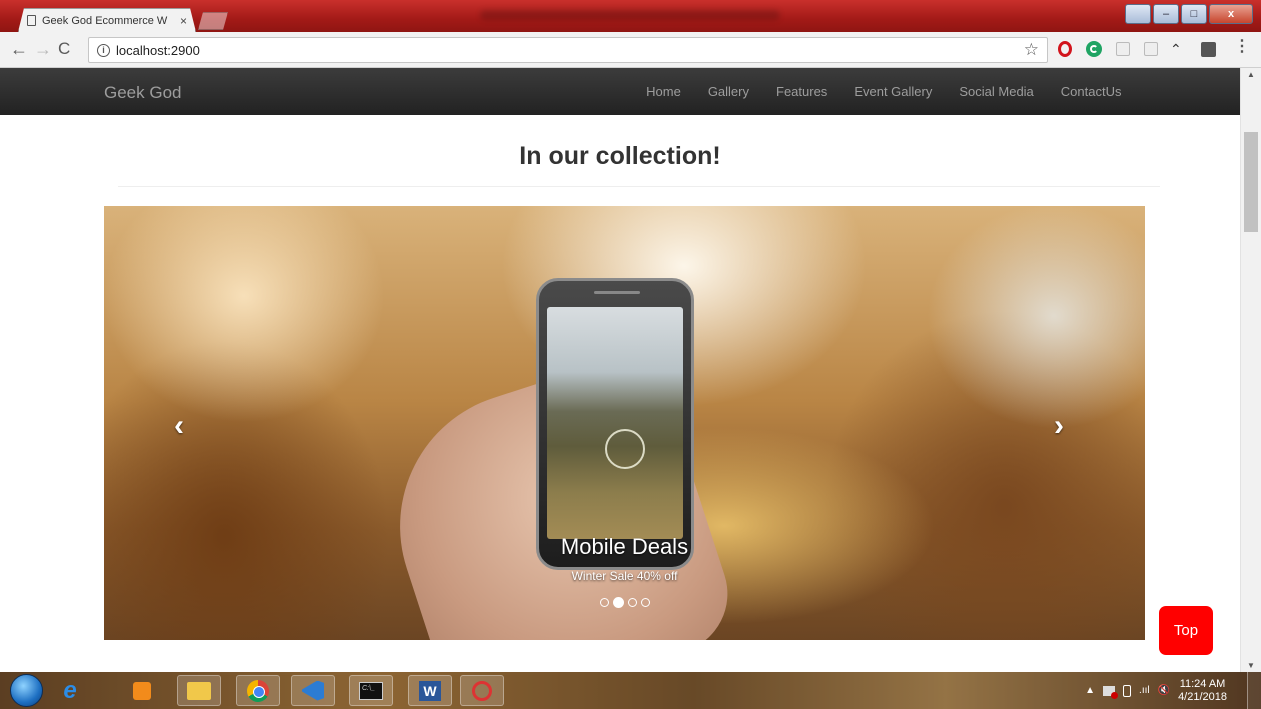 Image resolution: width=1261 pixels, height=709 pixels. What do you see at coordinates (19, 49) in the screenshot?
I see `back-arrow-icon: ←` at bounding box center [19, 49].